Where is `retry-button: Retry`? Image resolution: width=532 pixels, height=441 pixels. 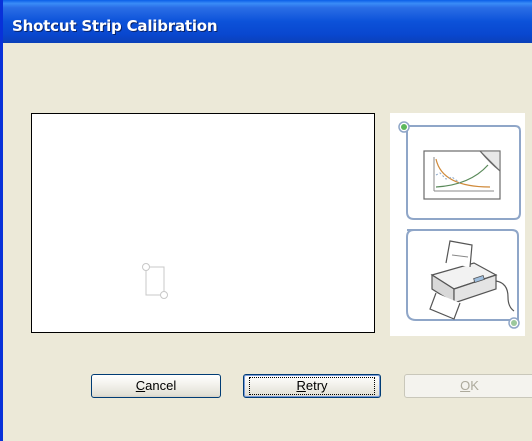
retry-button: Retry is located at coordinates (312, 386).